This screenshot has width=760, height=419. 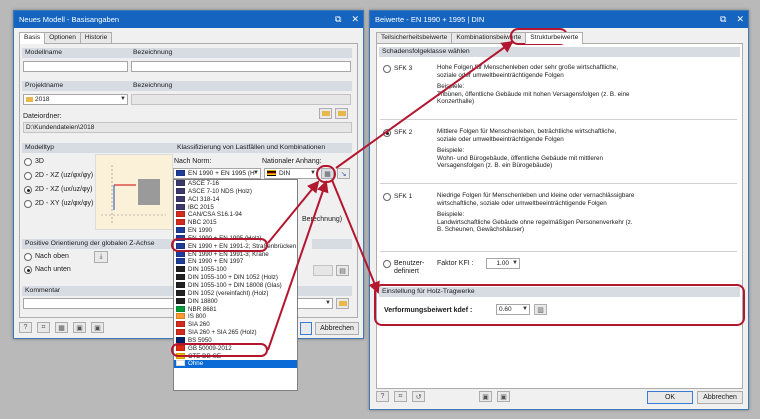 I want to click on help-icon: ?, so click(x=382, y=396).